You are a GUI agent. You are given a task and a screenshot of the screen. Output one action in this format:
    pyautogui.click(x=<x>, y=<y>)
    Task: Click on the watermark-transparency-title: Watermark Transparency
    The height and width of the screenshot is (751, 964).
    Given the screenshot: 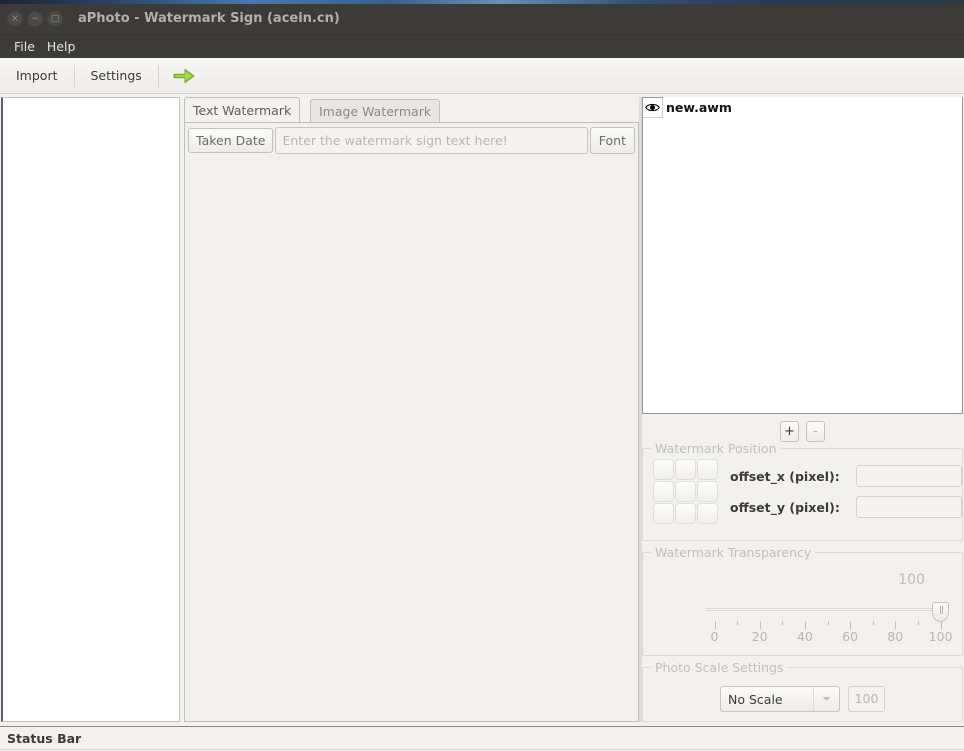 What is the action you would take?
    pyautogui.click(x=733, y=552)
    